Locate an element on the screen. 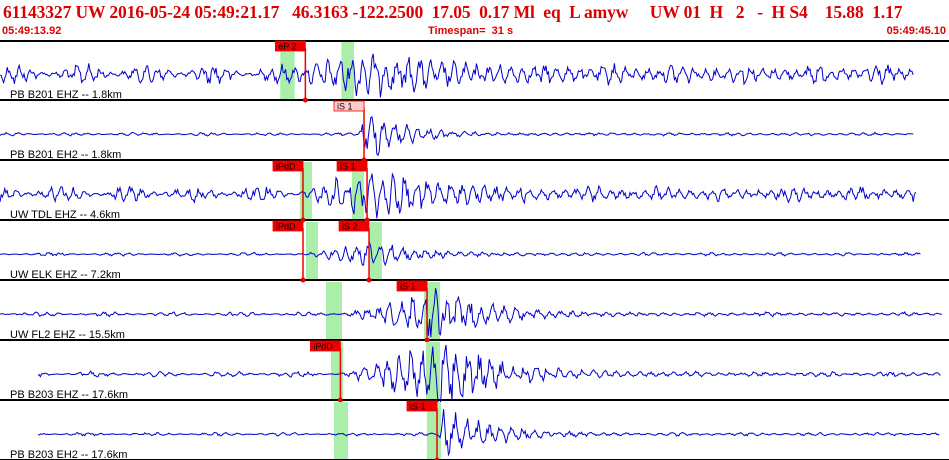 This screenshot has width=949, height=460. channel-label: PB B201 EH2 -- 1.8km is located at coordinates (65, 155).